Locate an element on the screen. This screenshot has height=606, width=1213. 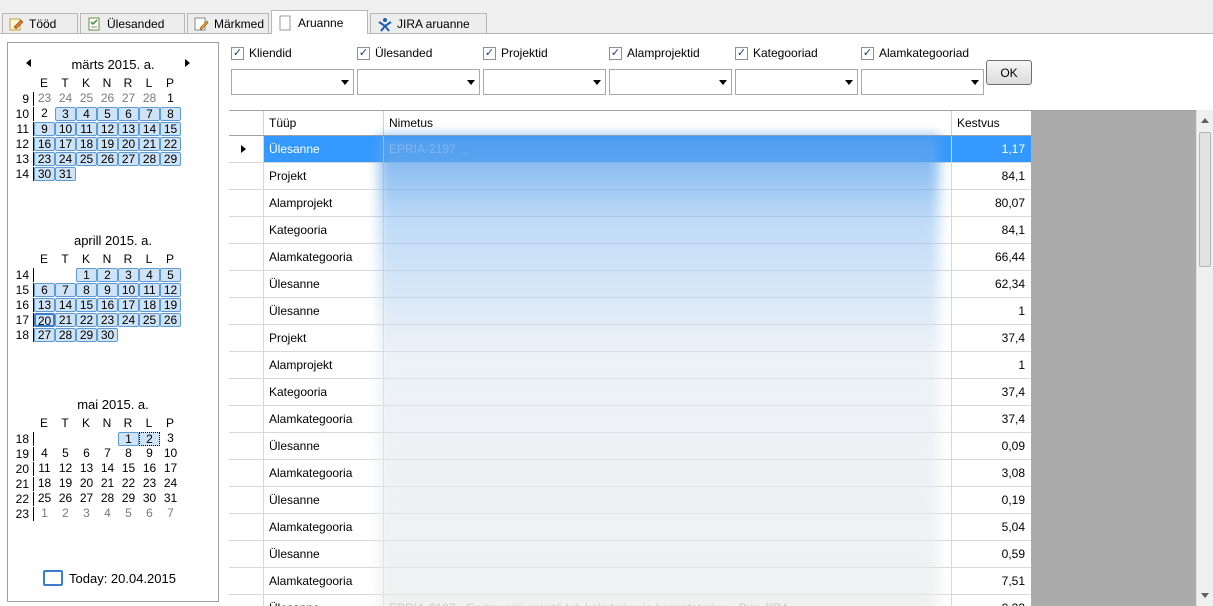
calendar-day: 16 is located at coordinates (44, 144).